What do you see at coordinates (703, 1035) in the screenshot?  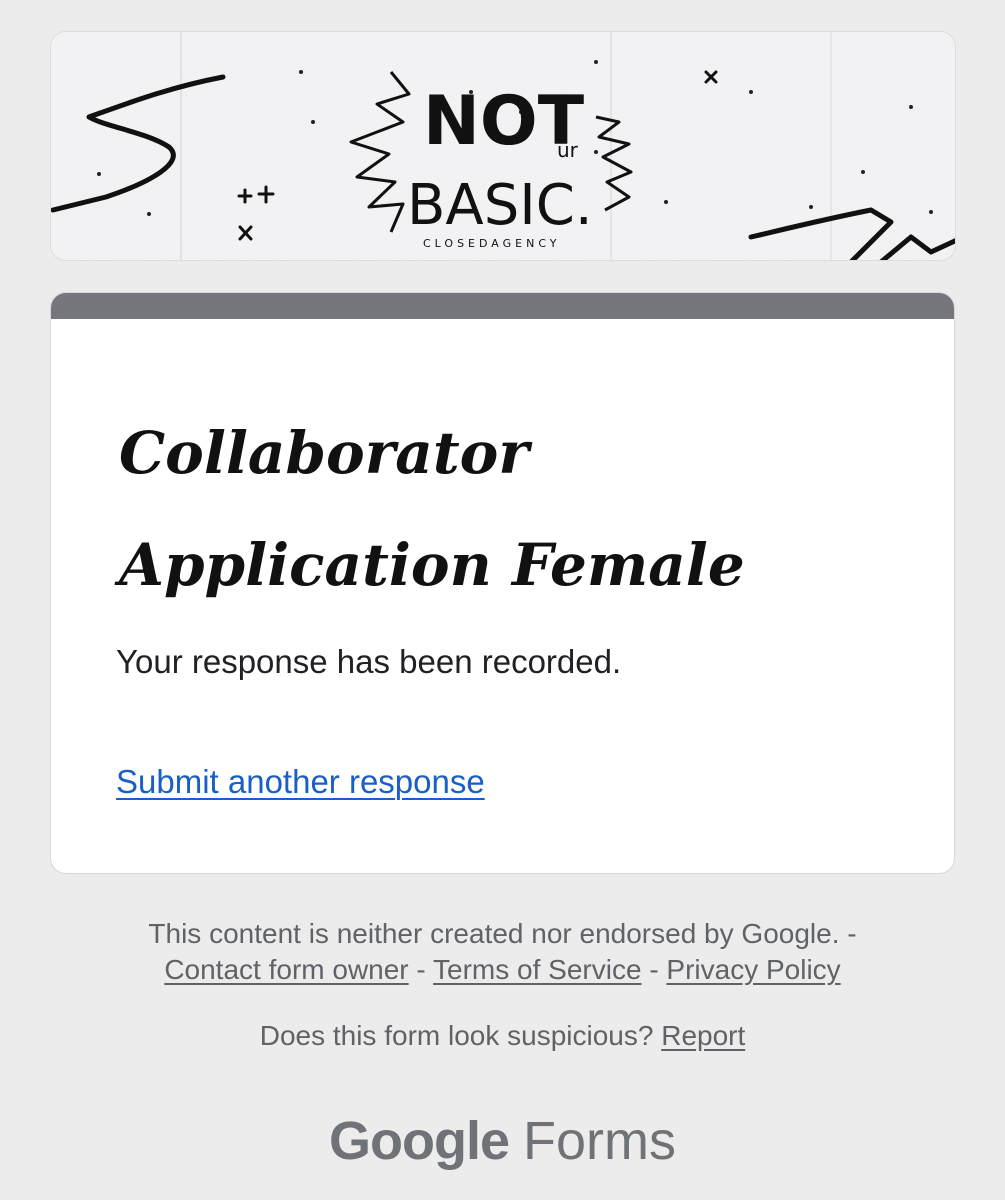 I see `report-link: Report` at bounding box center [703, 1035].